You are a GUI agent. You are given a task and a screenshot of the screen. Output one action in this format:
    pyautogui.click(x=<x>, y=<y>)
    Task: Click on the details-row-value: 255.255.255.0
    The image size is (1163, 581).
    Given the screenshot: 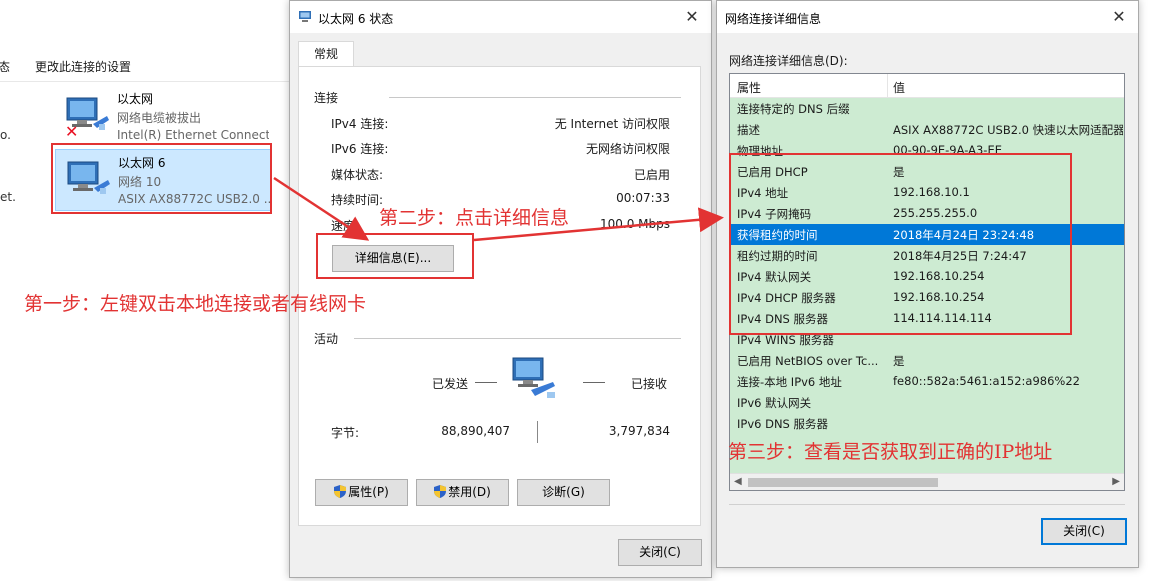 What is the action you would take?
    pyautogui.click(x=935, y=213)
    